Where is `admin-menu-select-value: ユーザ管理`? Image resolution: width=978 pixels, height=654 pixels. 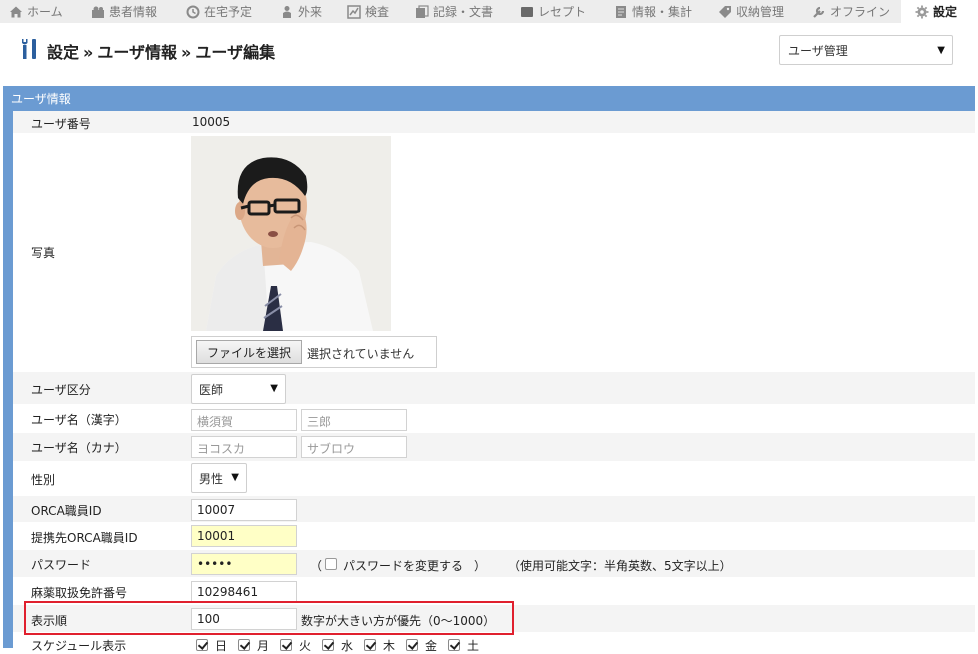
admin-menu-select-value: ユーザ管理 is located at coordinates (818, 50).